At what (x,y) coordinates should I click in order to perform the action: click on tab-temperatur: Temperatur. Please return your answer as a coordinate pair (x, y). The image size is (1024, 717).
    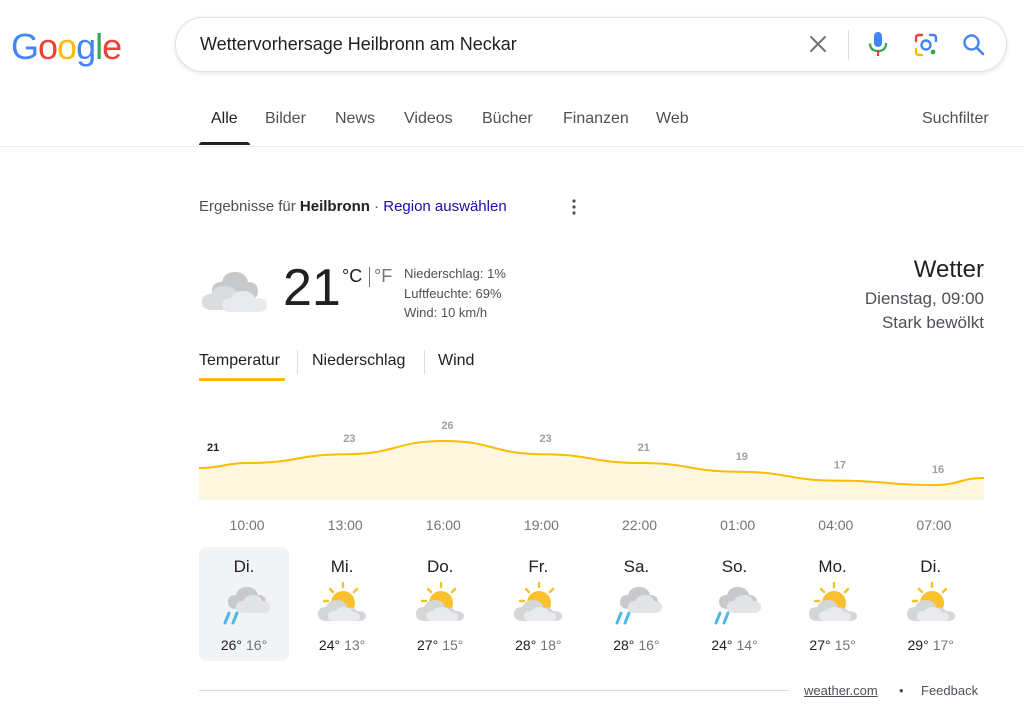
    Looking at the image, I should click on (239, 361).